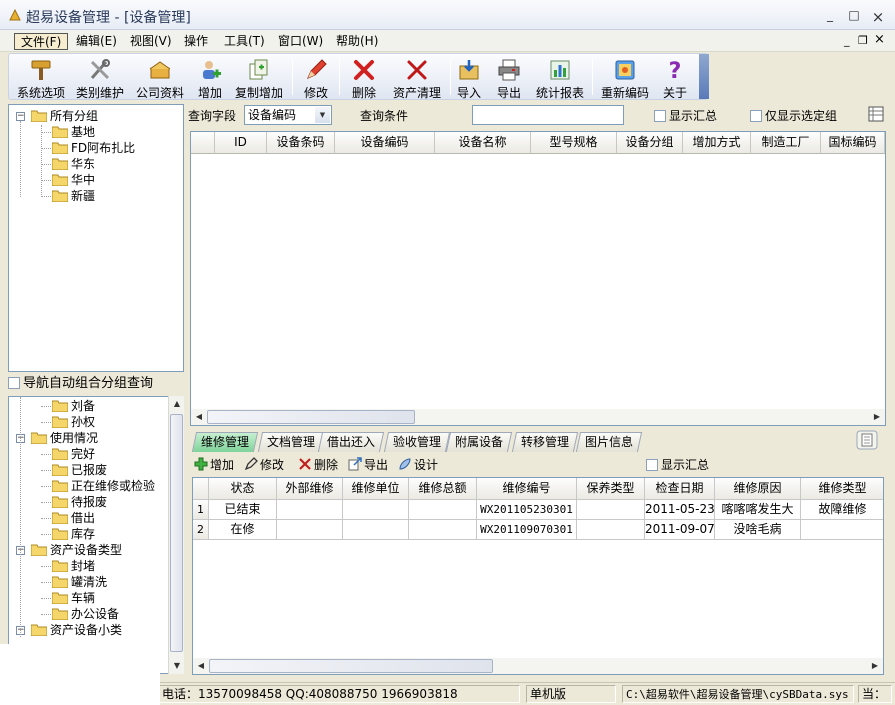  What do you see at coordinates (301, 143) in the screenshot?
I see `column-header: 设备条码` at bounding box center [301, 143].